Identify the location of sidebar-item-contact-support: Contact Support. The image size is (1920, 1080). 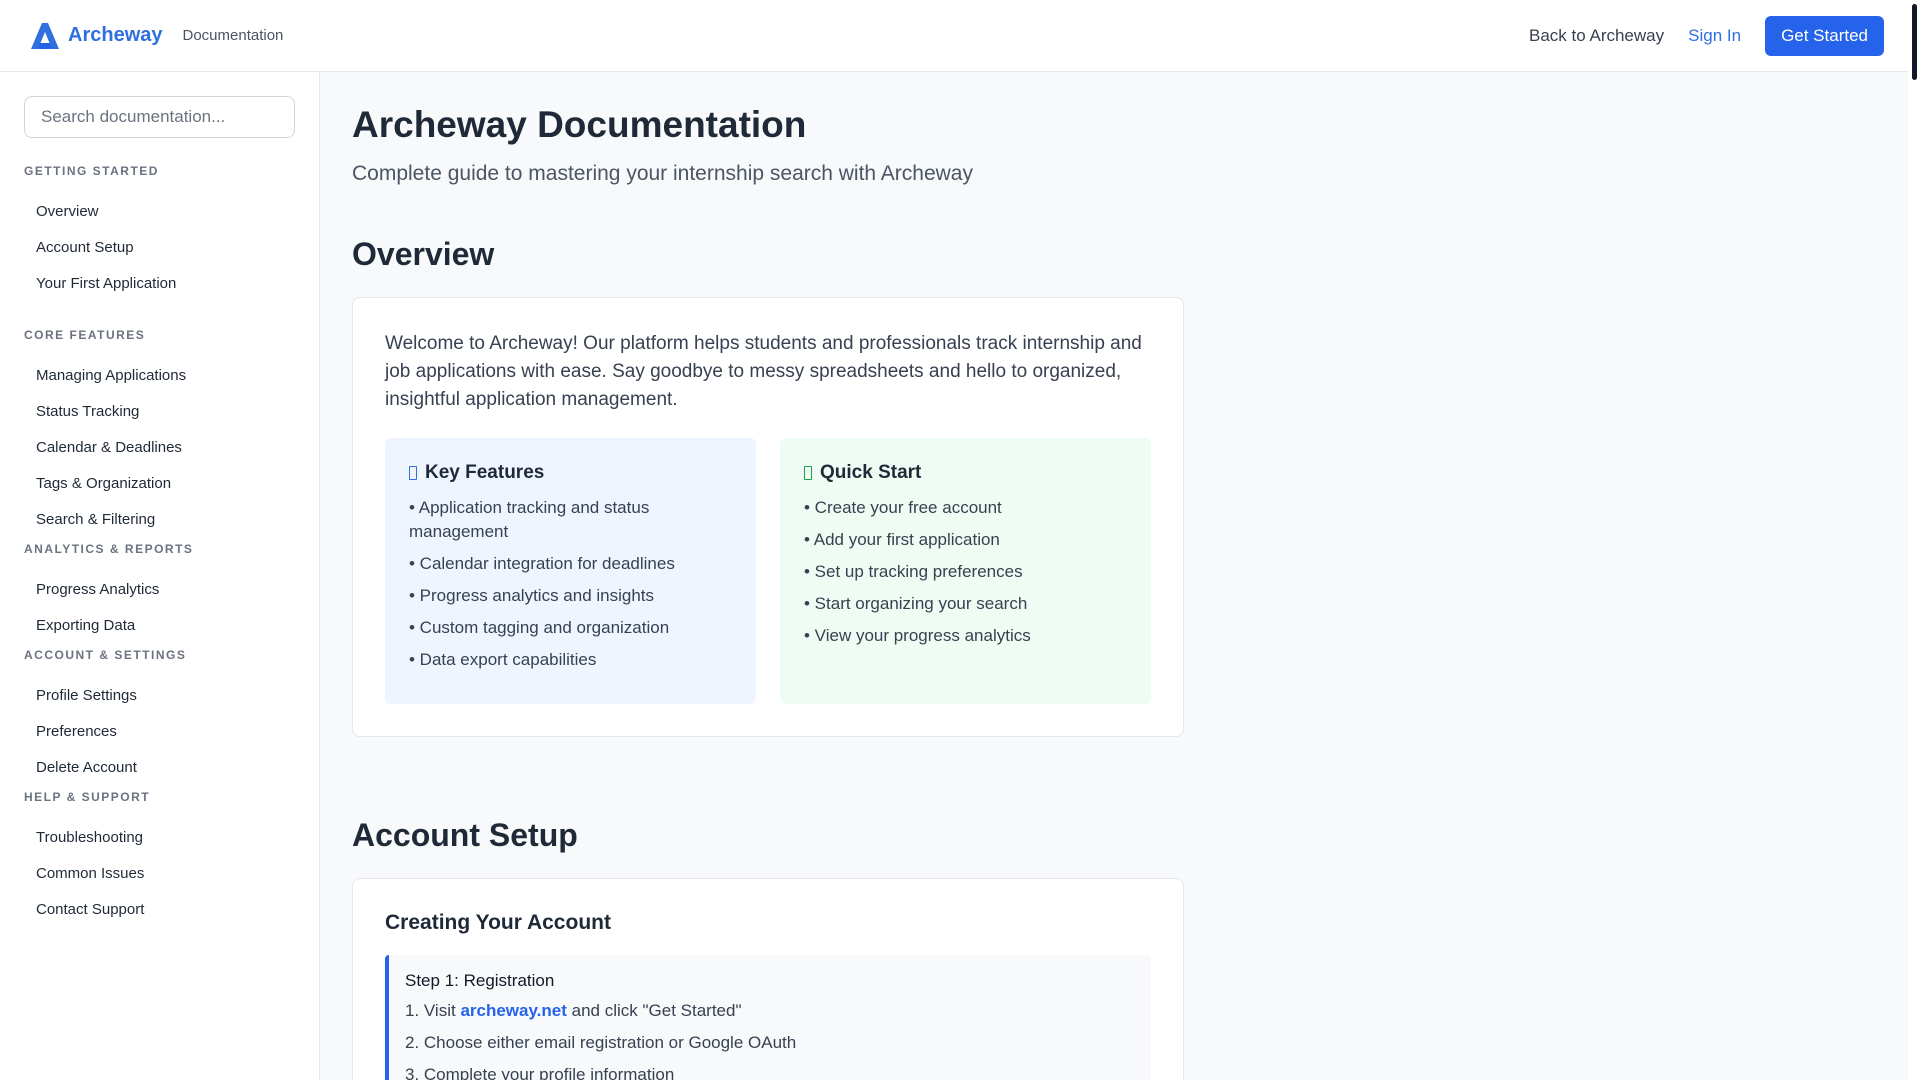
(159, 910).